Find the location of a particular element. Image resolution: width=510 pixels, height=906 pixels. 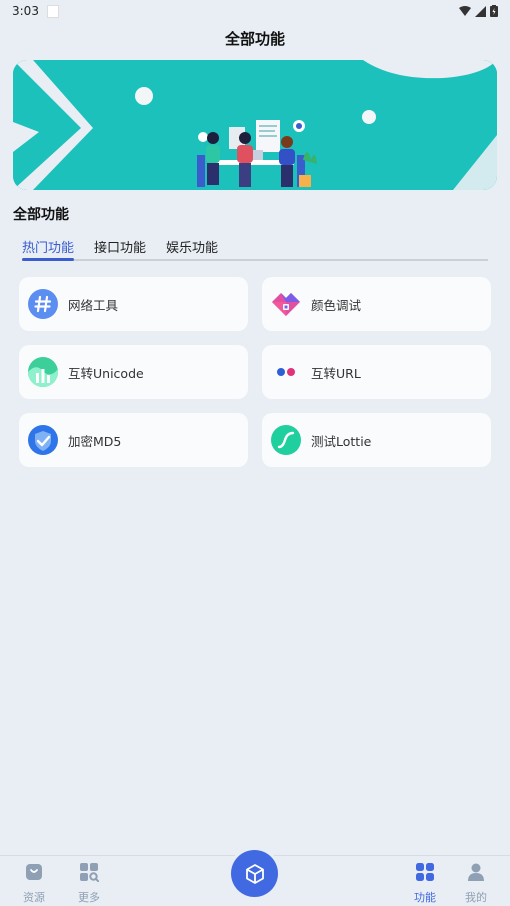

feature-card-unicode-convert: 互转Unicode is located at coordinates (133, 372).